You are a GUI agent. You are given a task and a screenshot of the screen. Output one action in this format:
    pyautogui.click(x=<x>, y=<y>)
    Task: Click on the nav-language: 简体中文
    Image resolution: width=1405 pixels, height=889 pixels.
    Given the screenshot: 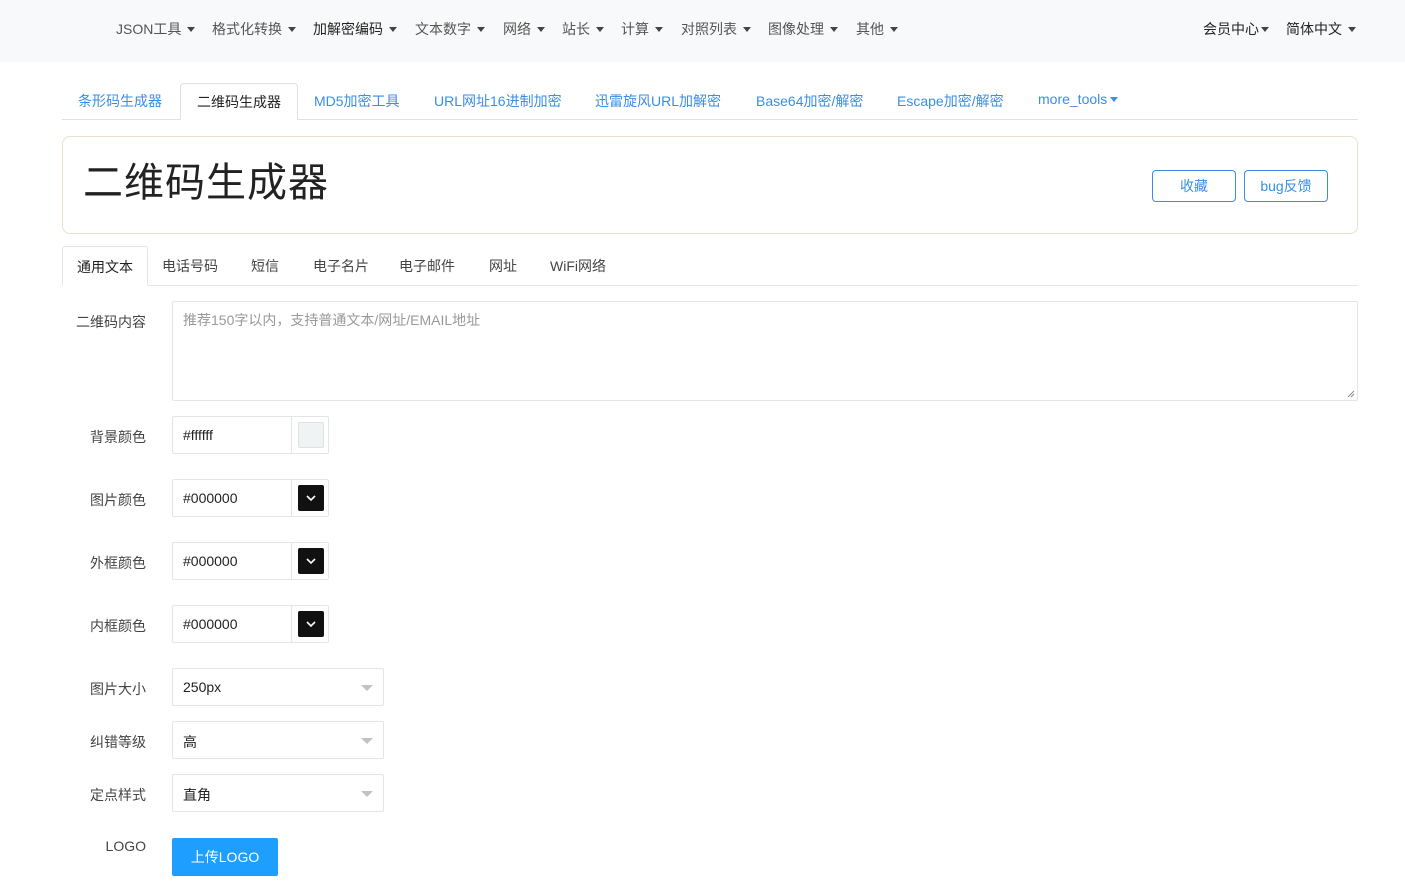 What is the action you would take?
    pyautogui.click(x=1321, y=29)
    